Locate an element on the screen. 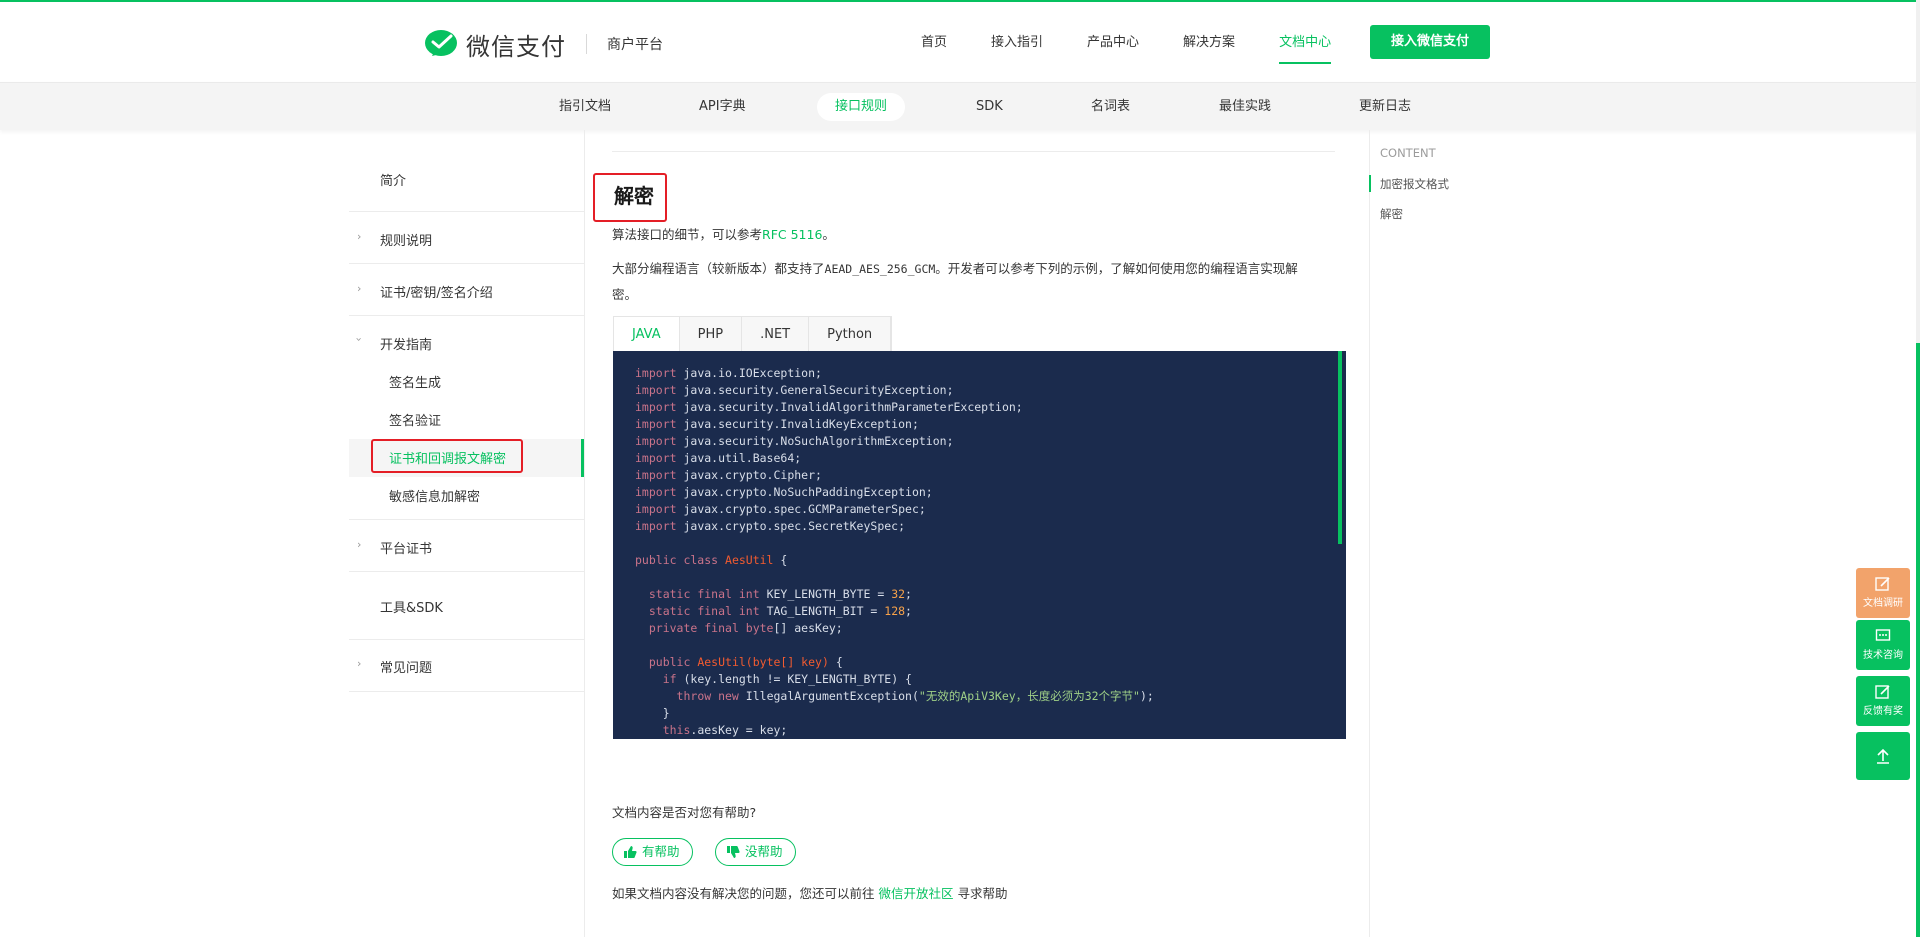  code-field-decl: KEY_LENGTH_BYTE = is located at coordinates (829, 594).